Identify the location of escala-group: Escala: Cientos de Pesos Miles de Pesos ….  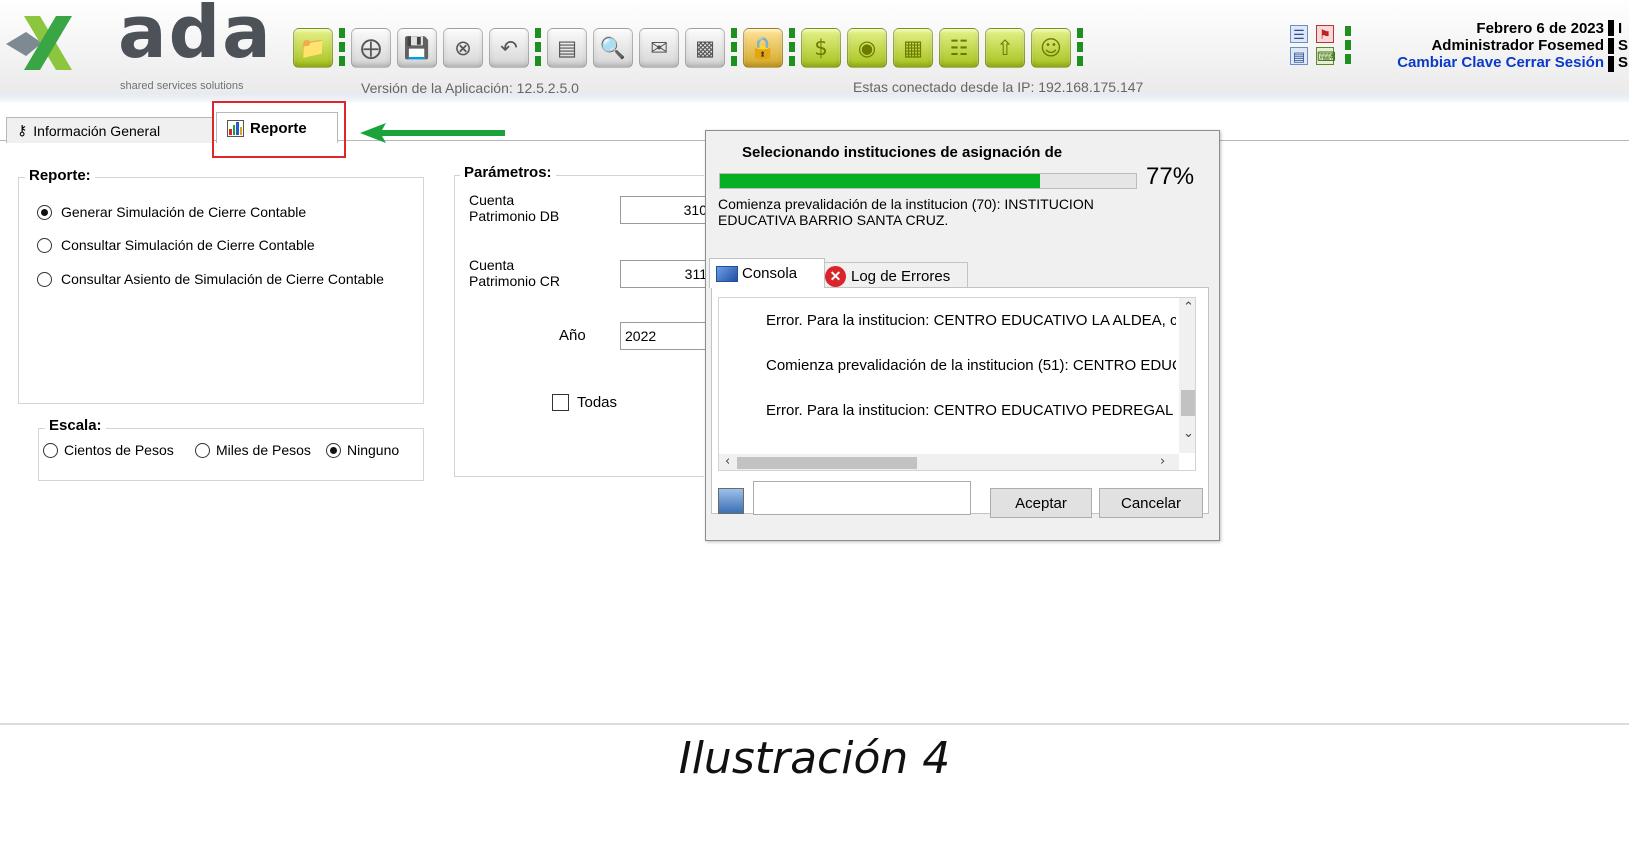
(231, 449).